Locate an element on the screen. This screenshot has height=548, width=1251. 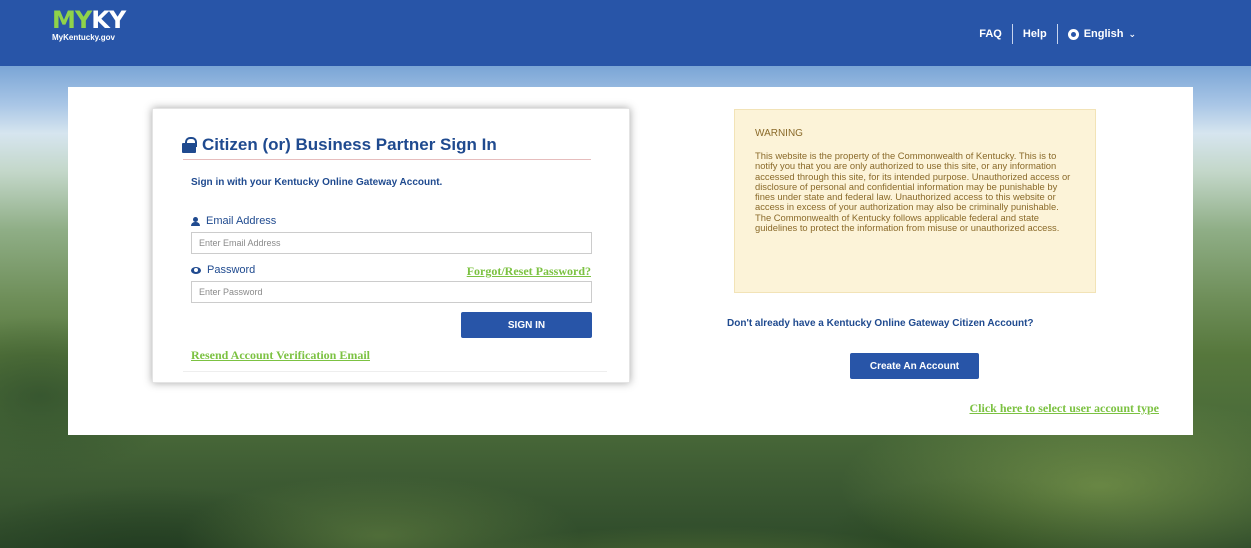
lock-icon is located at coordinates (189, 145).